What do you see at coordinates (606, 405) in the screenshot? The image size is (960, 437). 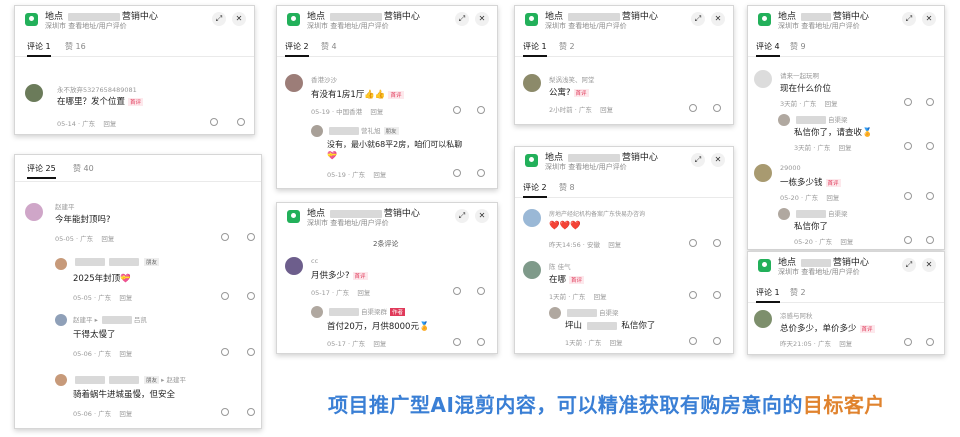 I see `caption: 项目推广型AI混剪内容，可以精准获取有购房意向的目标客户` at bounding box center [606, 405].